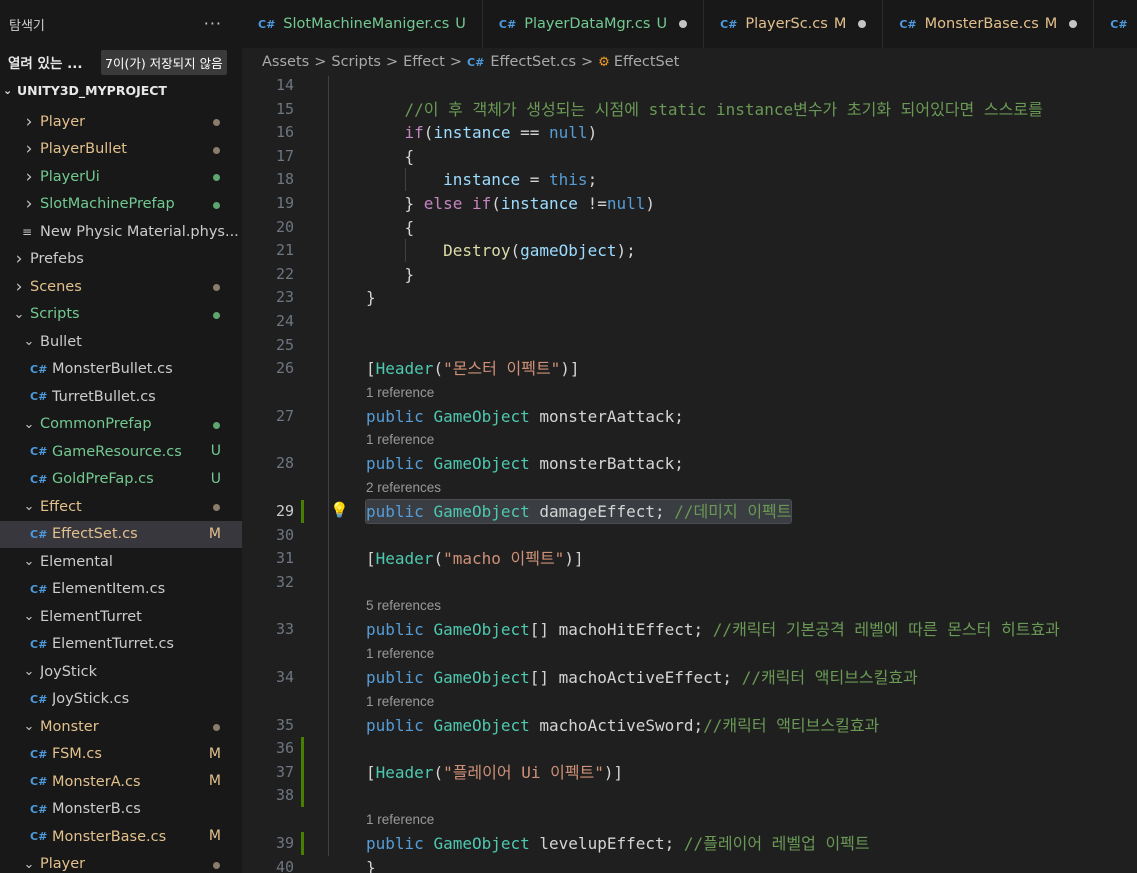  Describe the element at coordinates (689, 321) in the screenshot. I see `code-line: 24` at that location.